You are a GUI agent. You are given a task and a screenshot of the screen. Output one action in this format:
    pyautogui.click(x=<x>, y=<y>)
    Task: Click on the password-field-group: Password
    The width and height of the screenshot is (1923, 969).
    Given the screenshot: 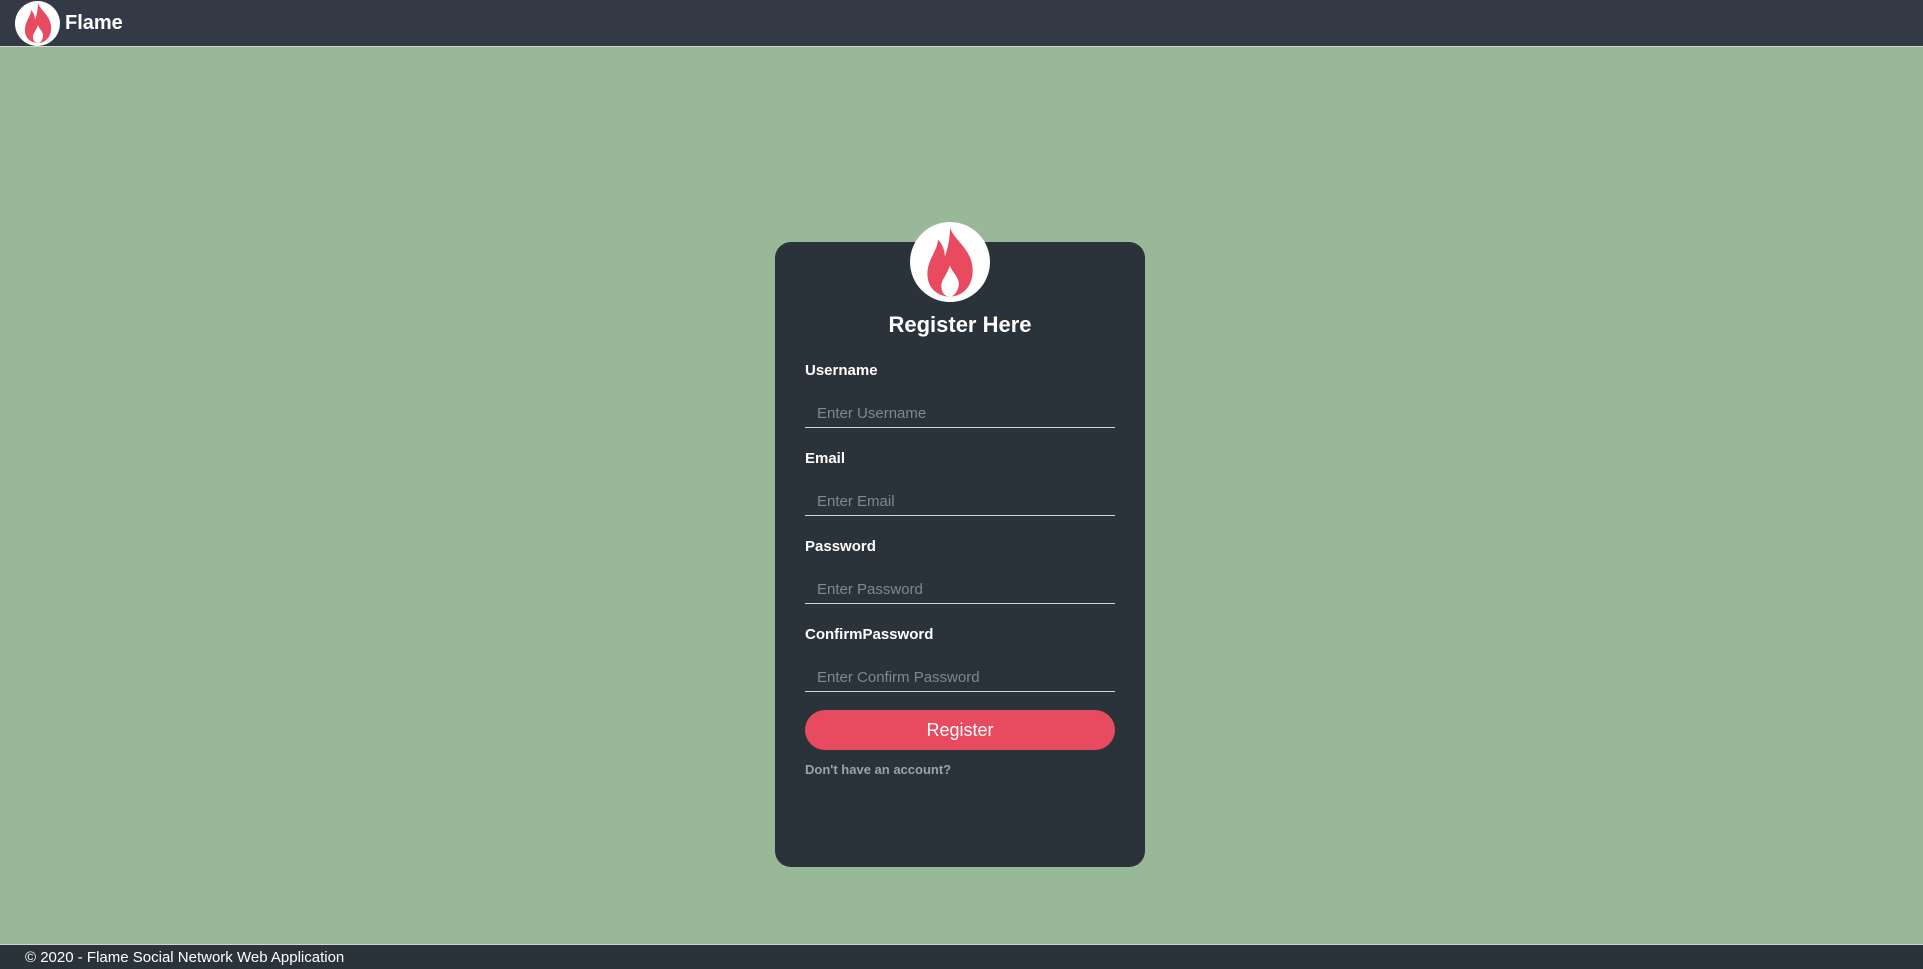 What is the action you would take?
    pyautogui.click(x=960, y=571)
    